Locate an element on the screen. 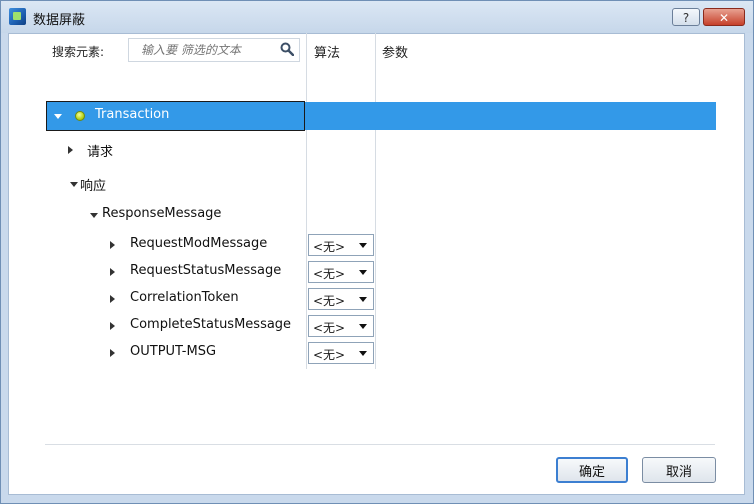  tree-row-responsemessage: ResponseMessage is located at coordinates (381, 215).